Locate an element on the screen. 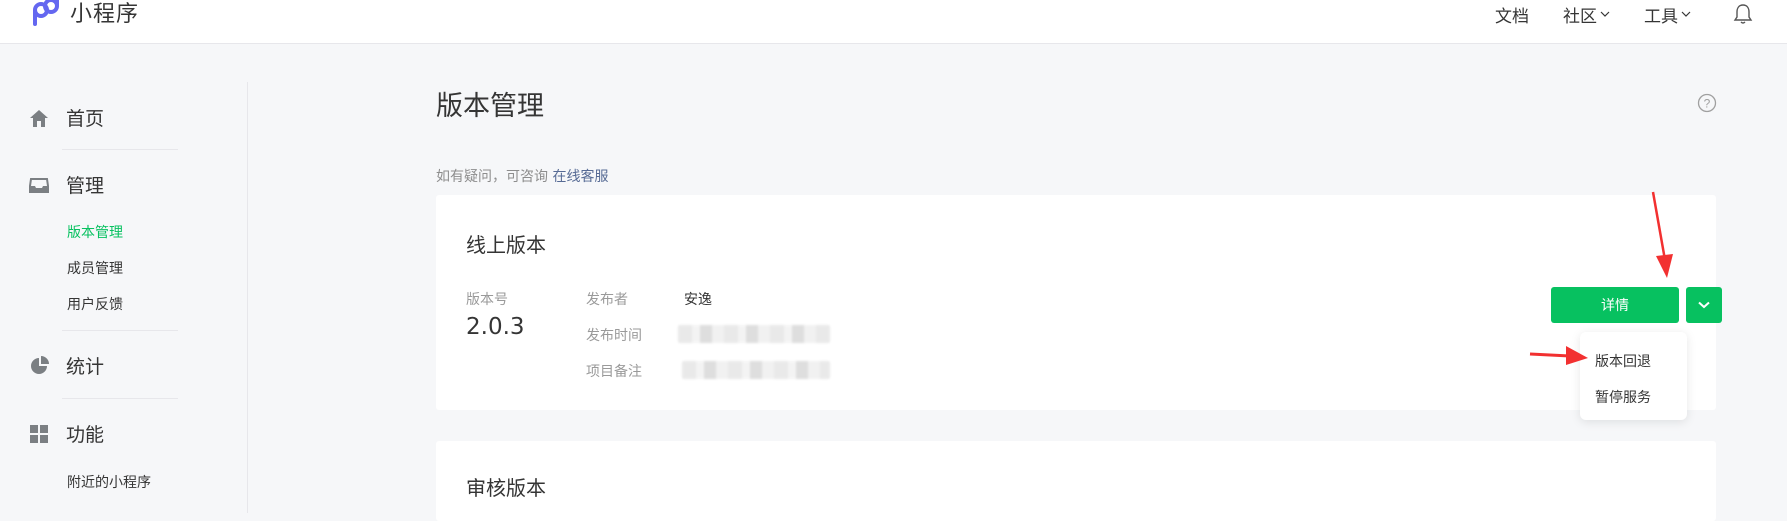 This screenshot has width=1787, height=521. sidebar-item-member-management: 成员管理 is located at coordinates (95, 268).